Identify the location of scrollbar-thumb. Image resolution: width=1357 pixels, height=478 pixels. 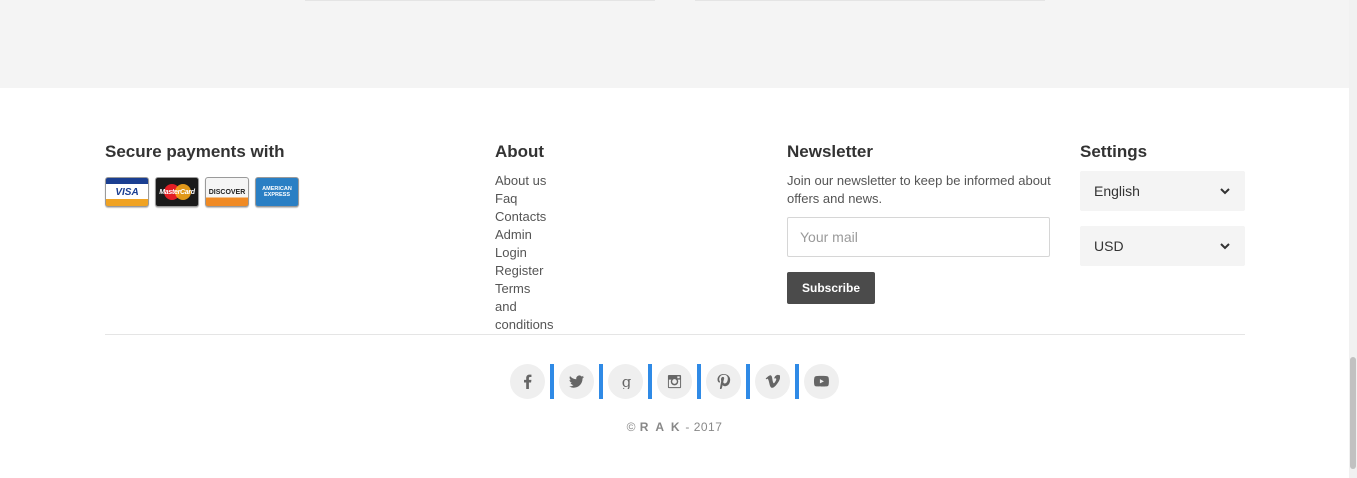
(1353, 413).